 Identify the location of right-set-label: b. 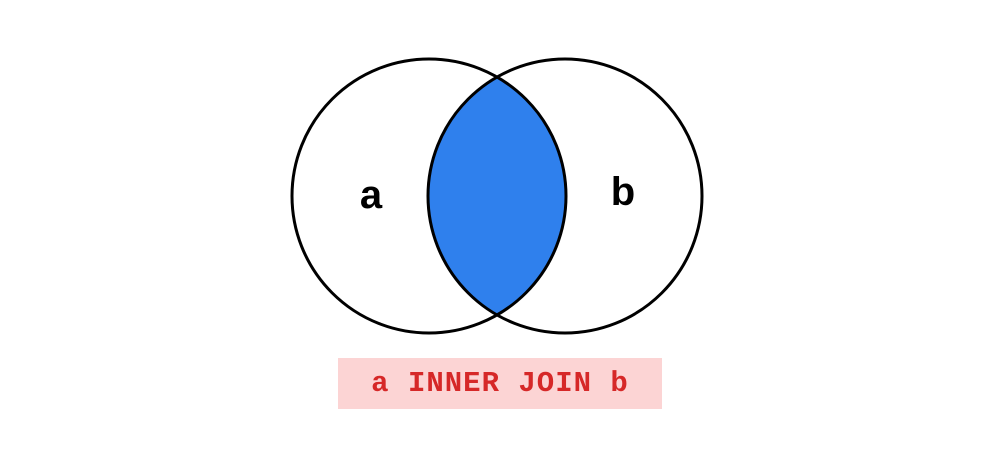
(623, 192).